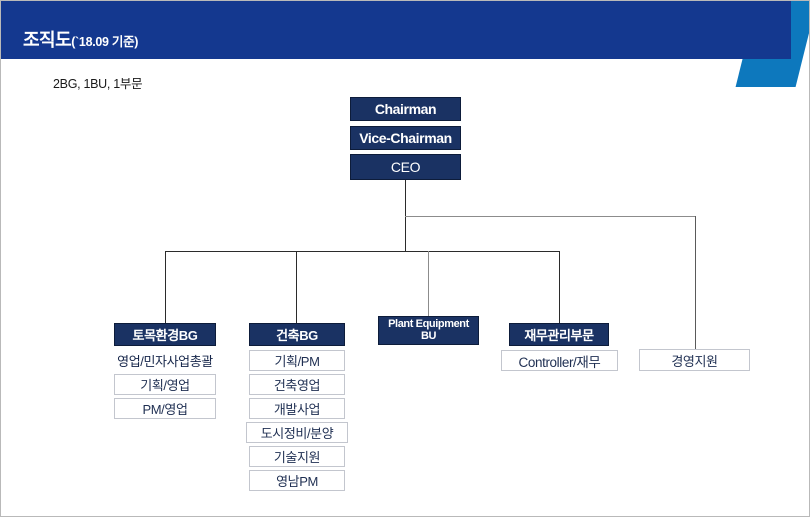 The height and width of the screenshot is (517, 810). What do you see at coordinates (428, 323) in the screenshot?
I see `division-header-plant-line1: Plant Equipment` at bounding box center [428, 323].